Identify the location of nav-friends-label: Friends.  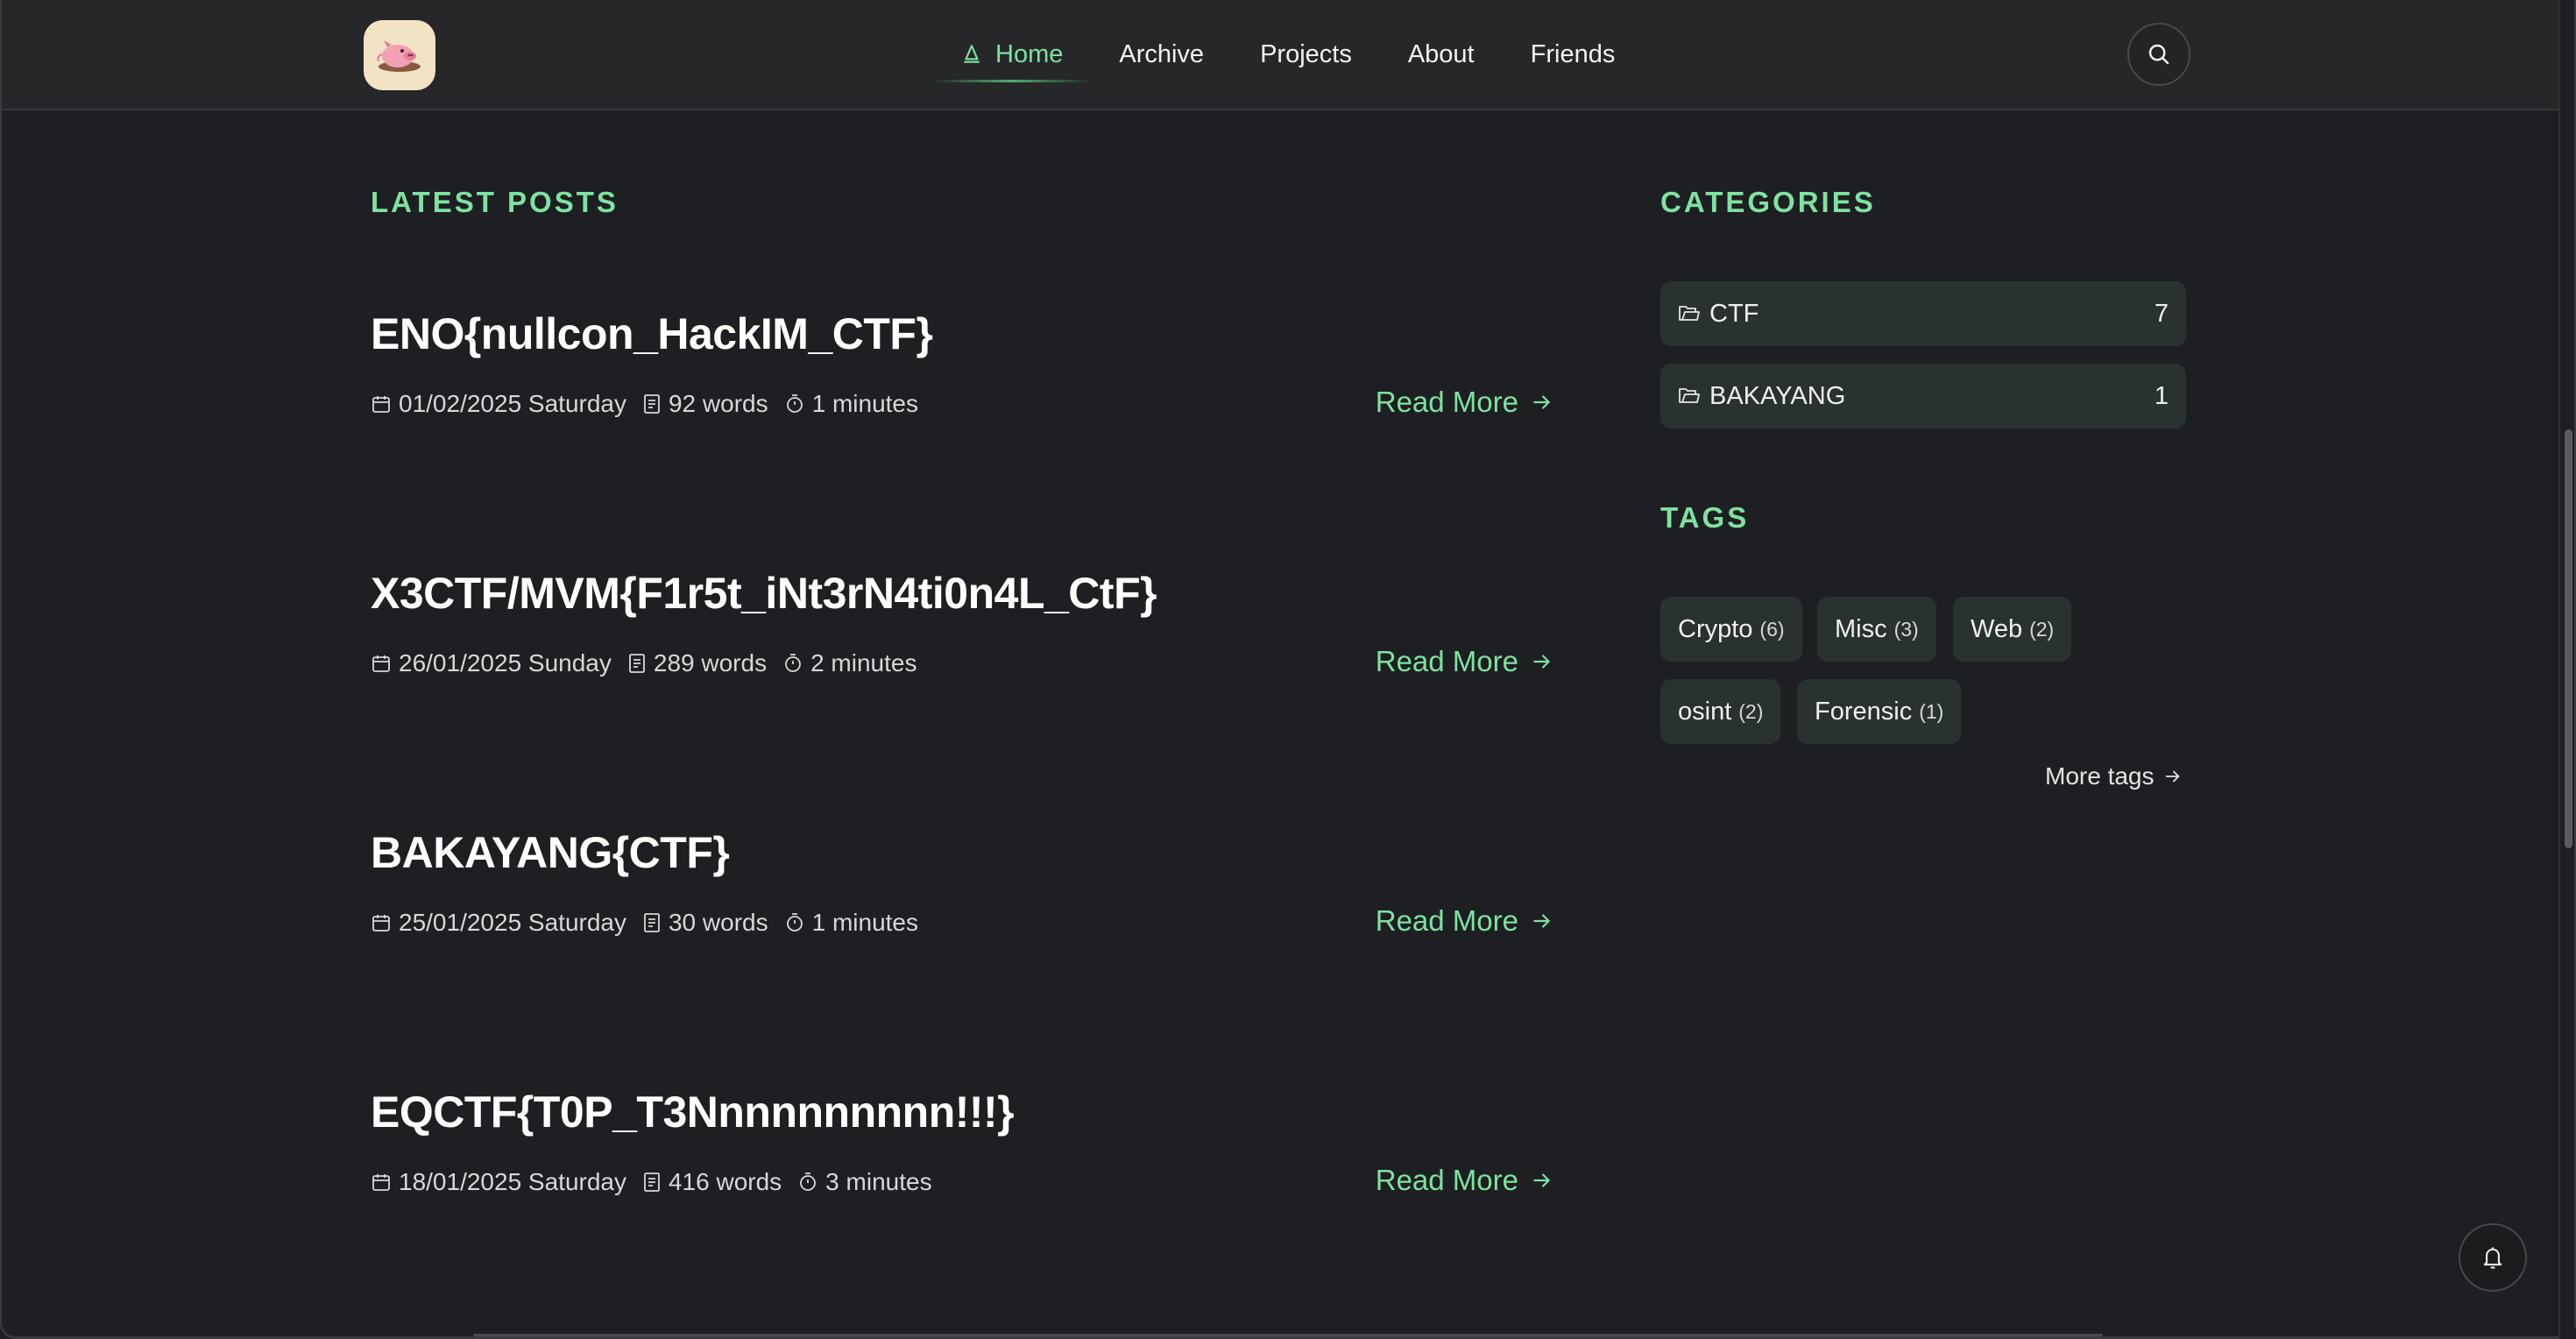
(1573, 54).